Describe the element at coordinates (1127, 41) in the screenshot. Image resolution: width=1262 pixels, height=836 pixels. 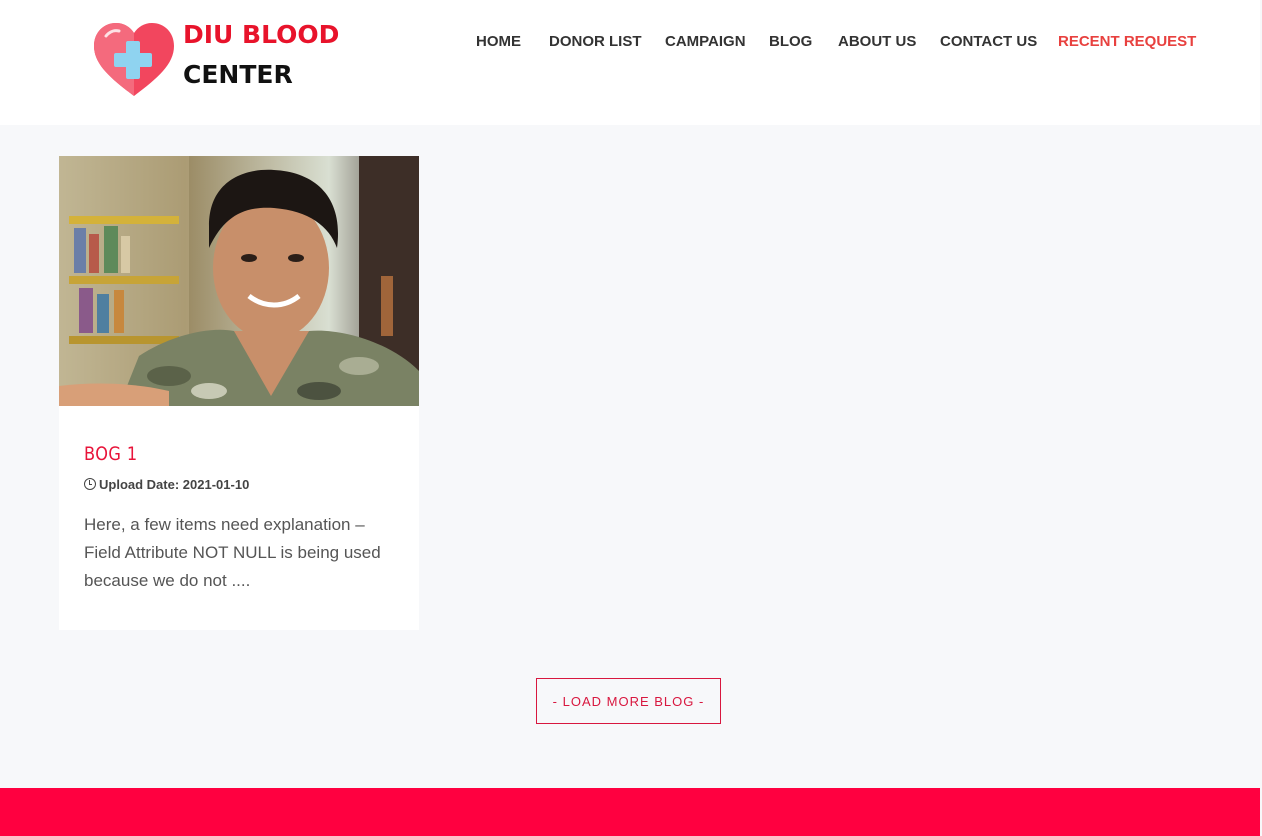
I see `nav-recent-request: RECENT REQUEST` at that location.